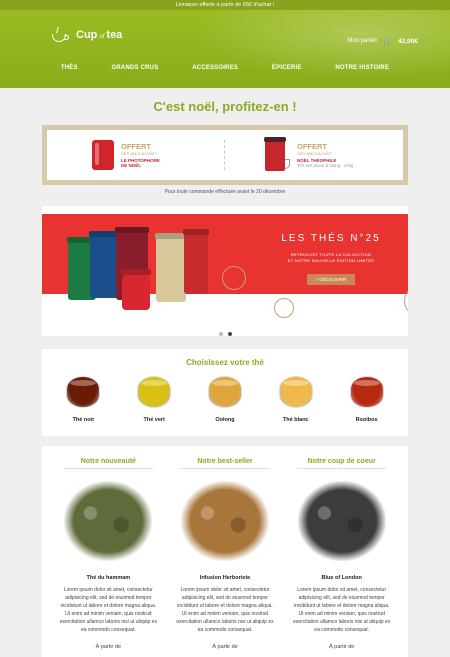  Describe the element at coordinates (325, 165) in the screenshot. I see `offer-right-detail: Thé vert prune & orang - 100g` at that location.